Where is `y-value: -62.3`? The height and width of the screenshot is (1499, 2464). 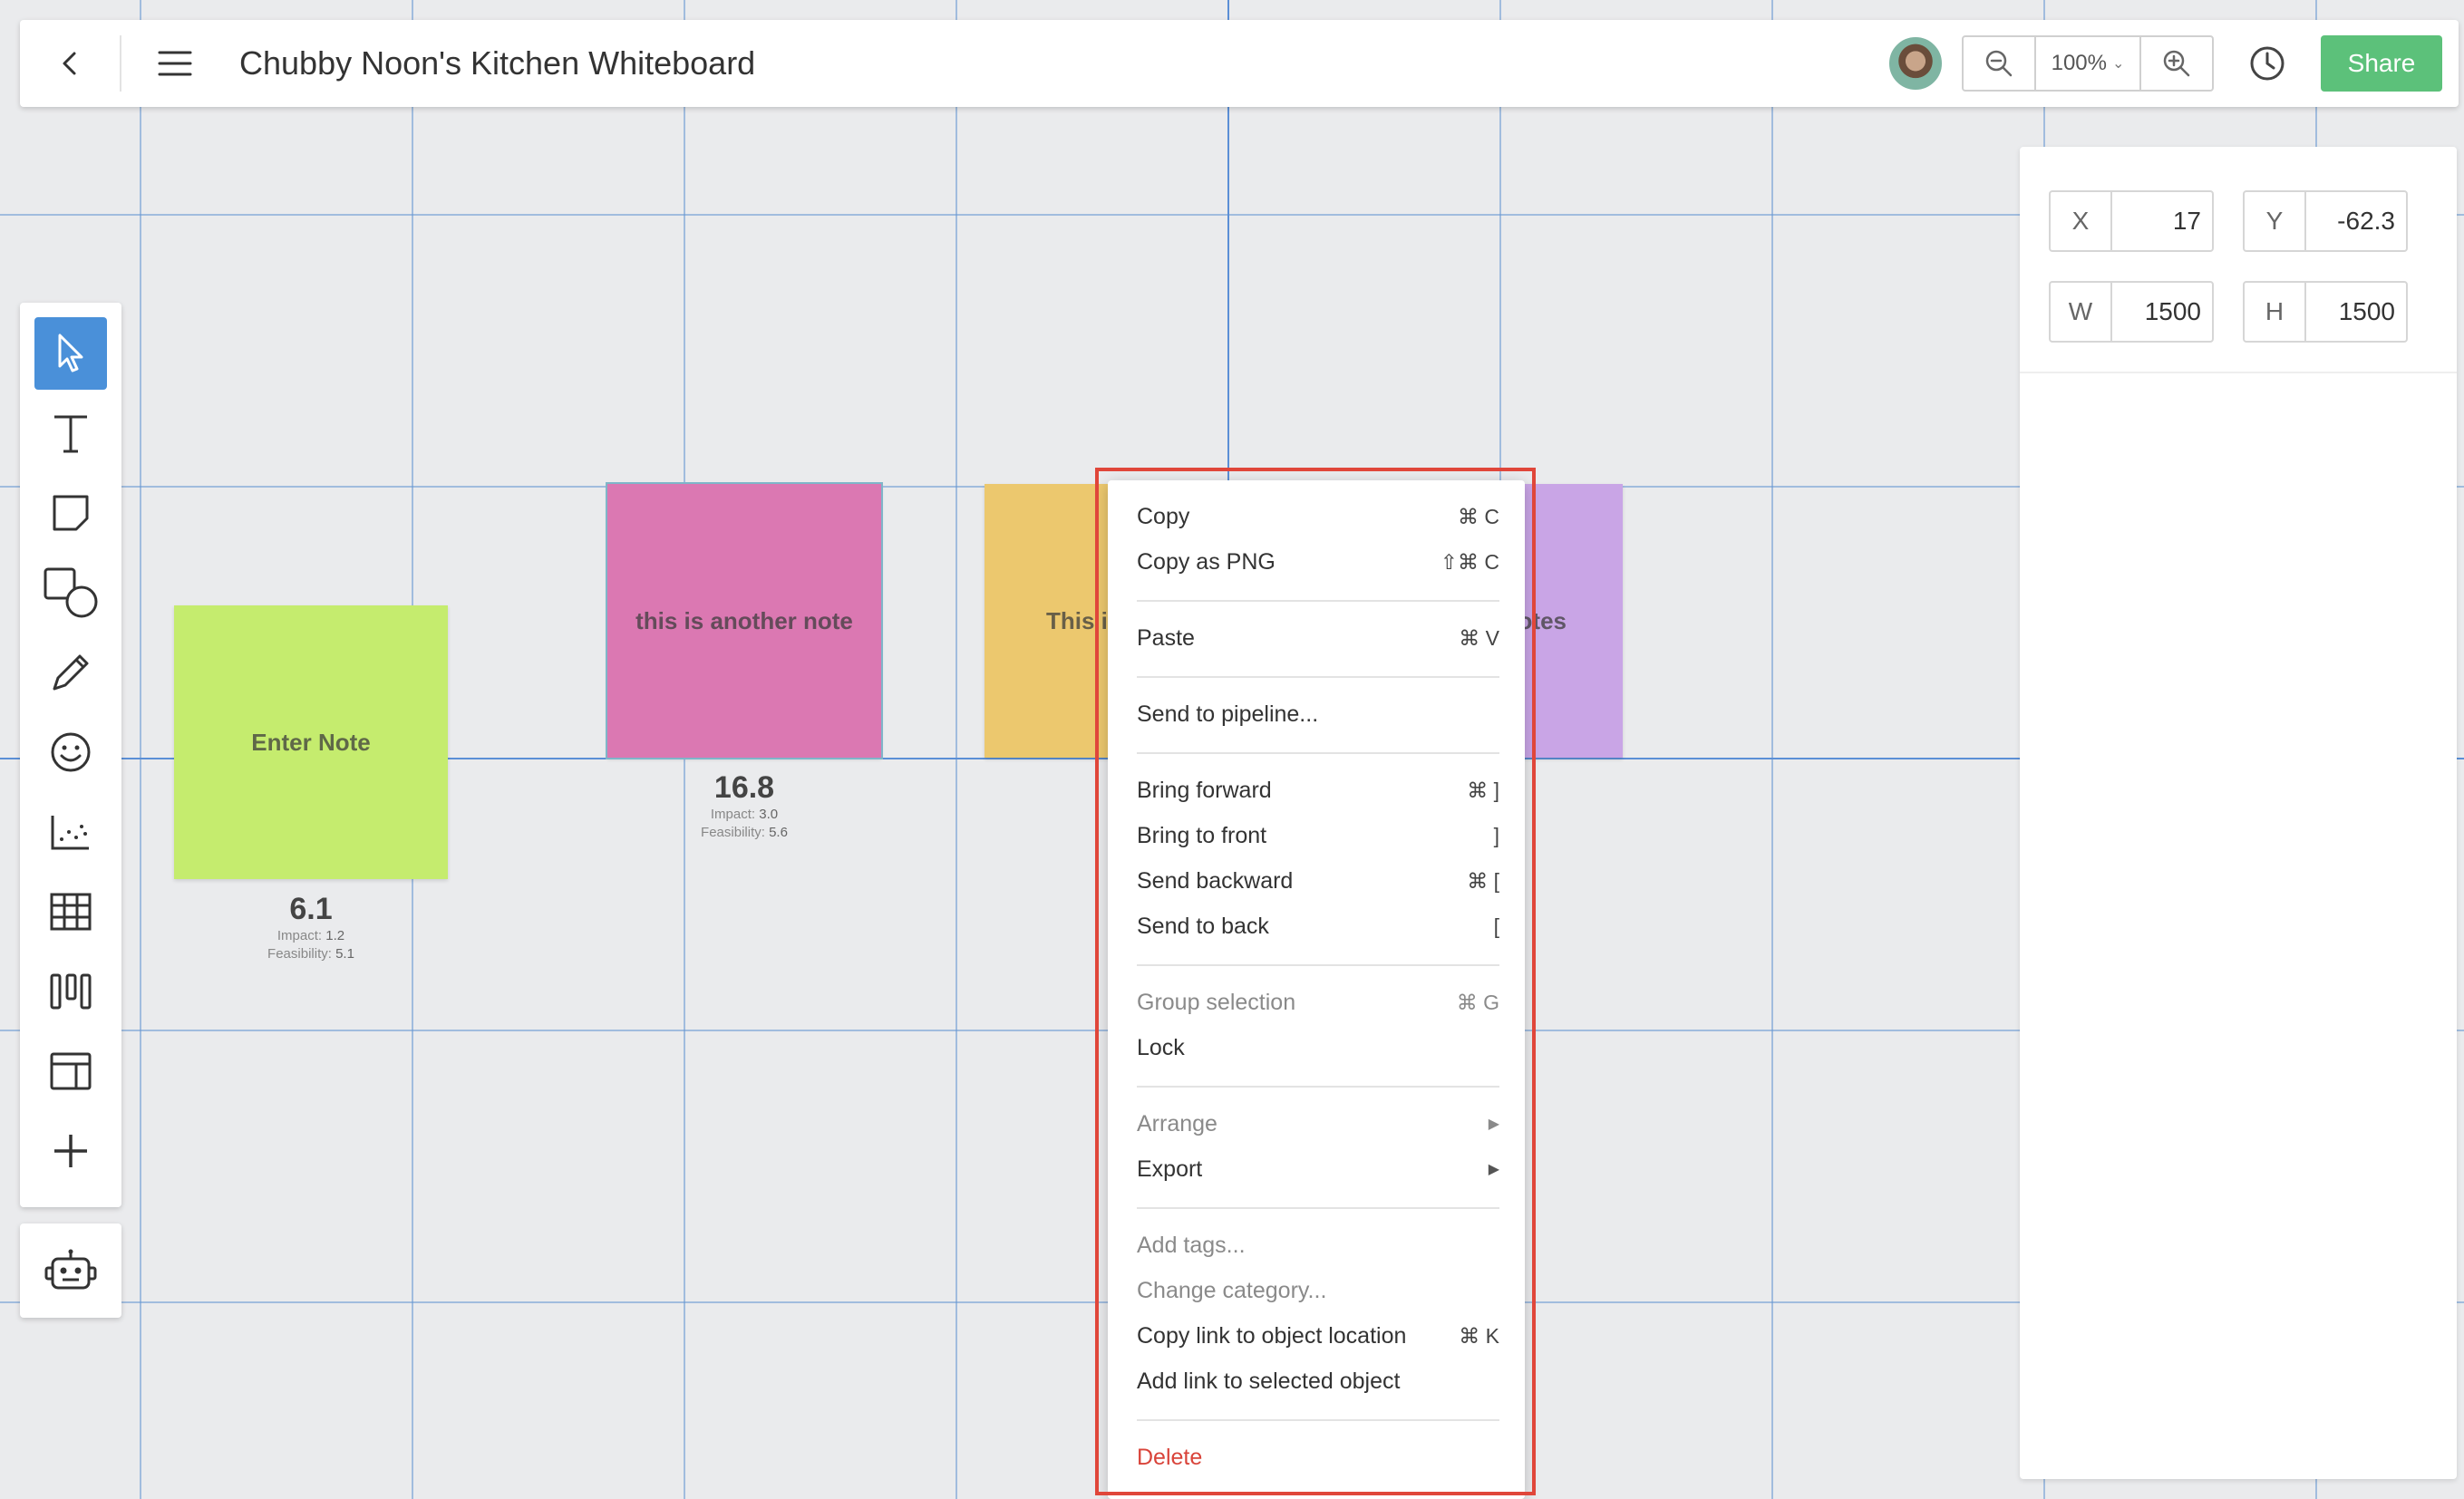 y-value: -62.3 is located at coordinates (2356, 221).